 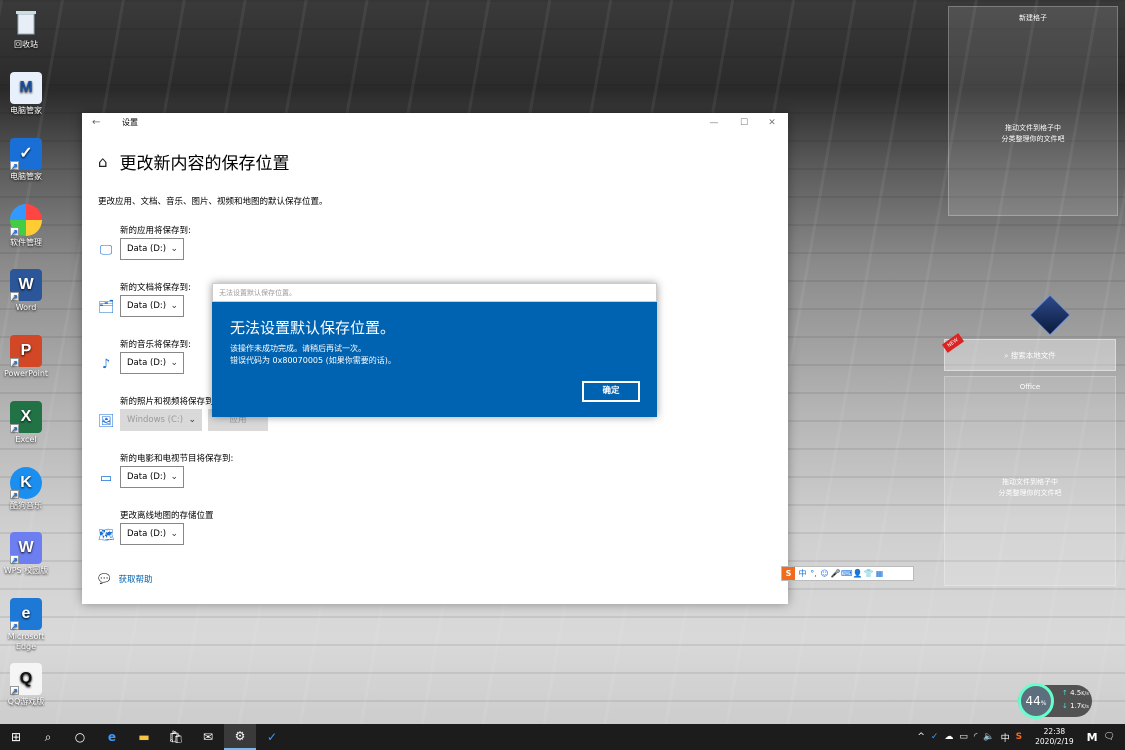 What do you see at coordinates (1033, 111) in the screenshot?
I see `fence-new: 新建格子 拖动文件到格子中 分类整理你的文件吧` at bounding box center [1033, 111].